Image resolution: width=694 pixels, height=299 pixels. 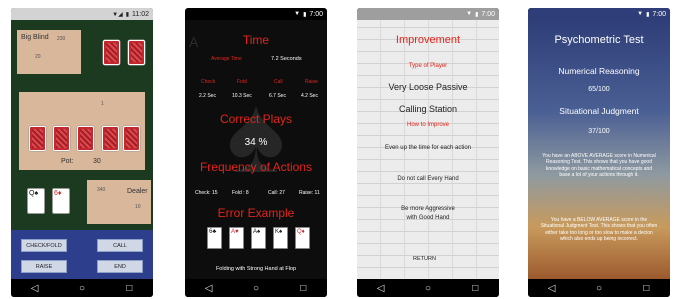 I want to click on how-to-improve-label: How to Improve, so click(x=427, y=125).